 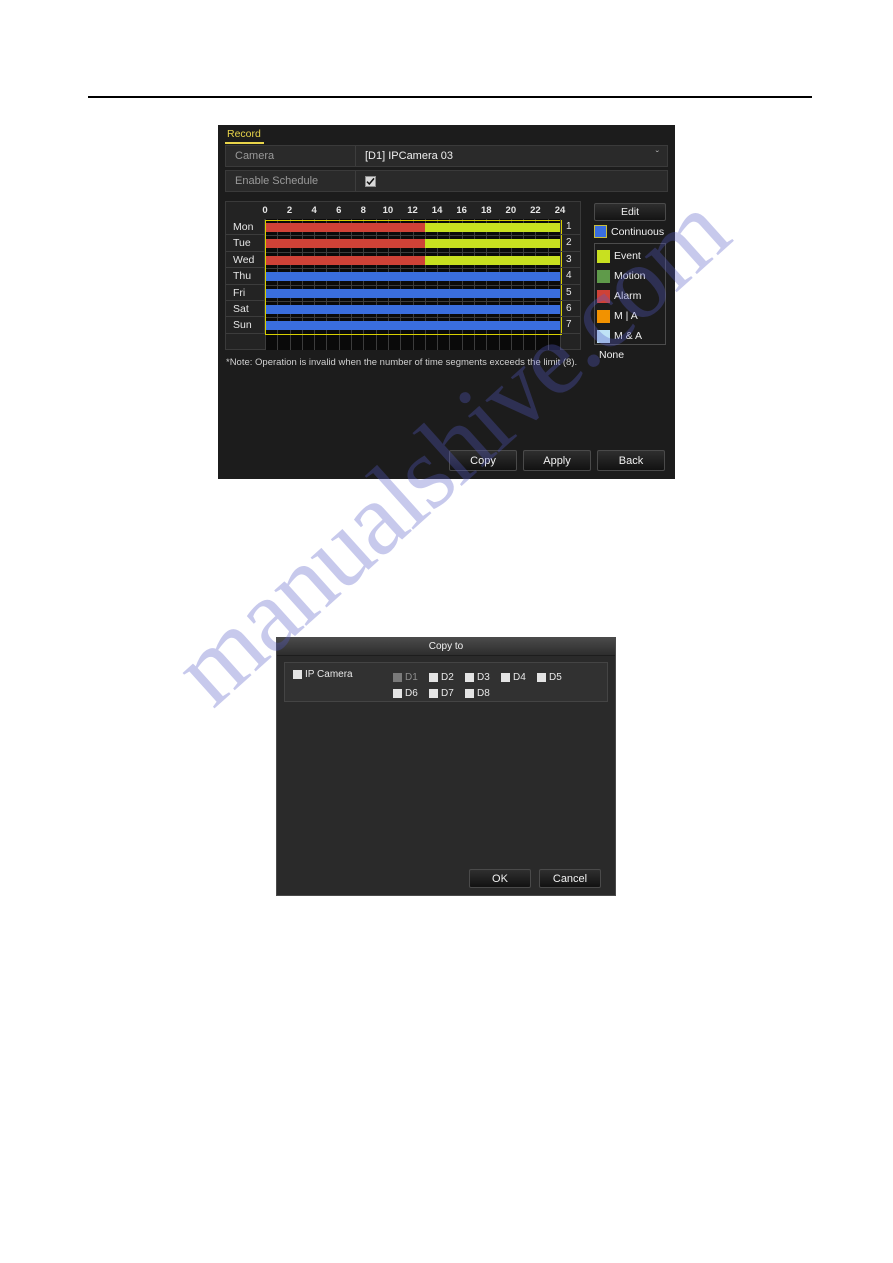 I want to click on device-checkbox-d4: D4, so click(x=519, y=677).